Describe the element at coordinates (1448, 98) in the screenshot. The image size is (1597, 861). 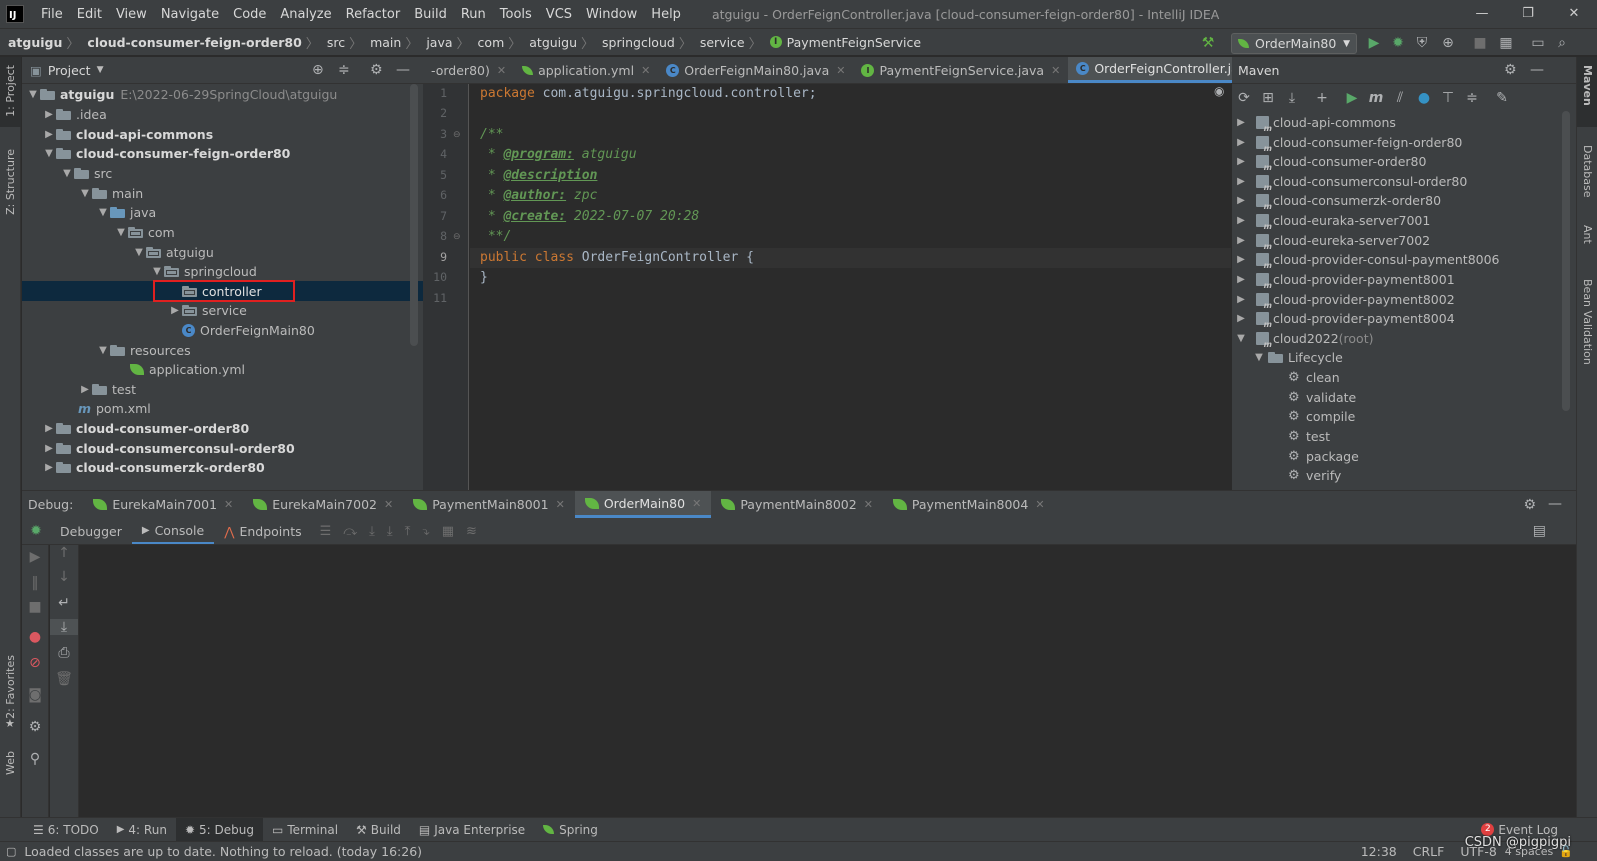
I see `show-dependencies-icon: ⊤` at that location.